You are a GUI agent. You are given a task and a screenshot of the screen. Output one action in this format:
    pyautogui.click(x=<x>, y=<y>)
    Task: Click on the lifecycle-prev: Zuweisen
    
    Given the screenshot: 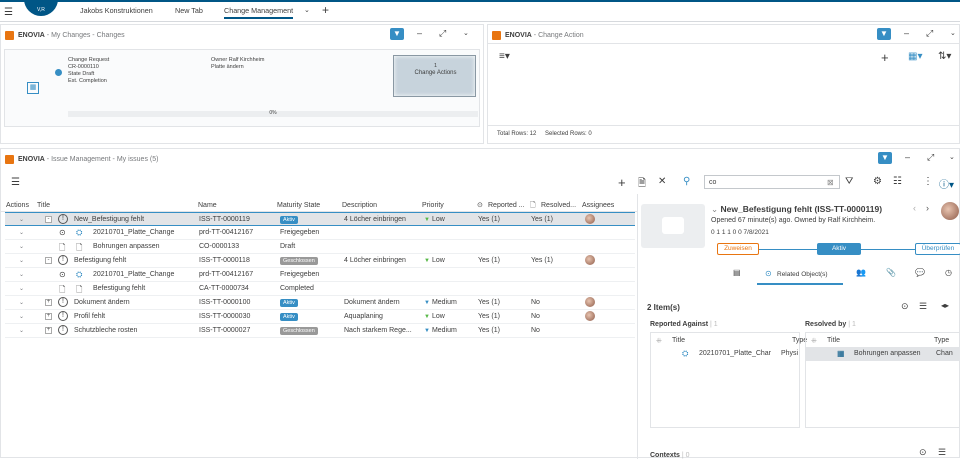 What is the action you would take?
    pyautogui.click(x=738, y=249)
    